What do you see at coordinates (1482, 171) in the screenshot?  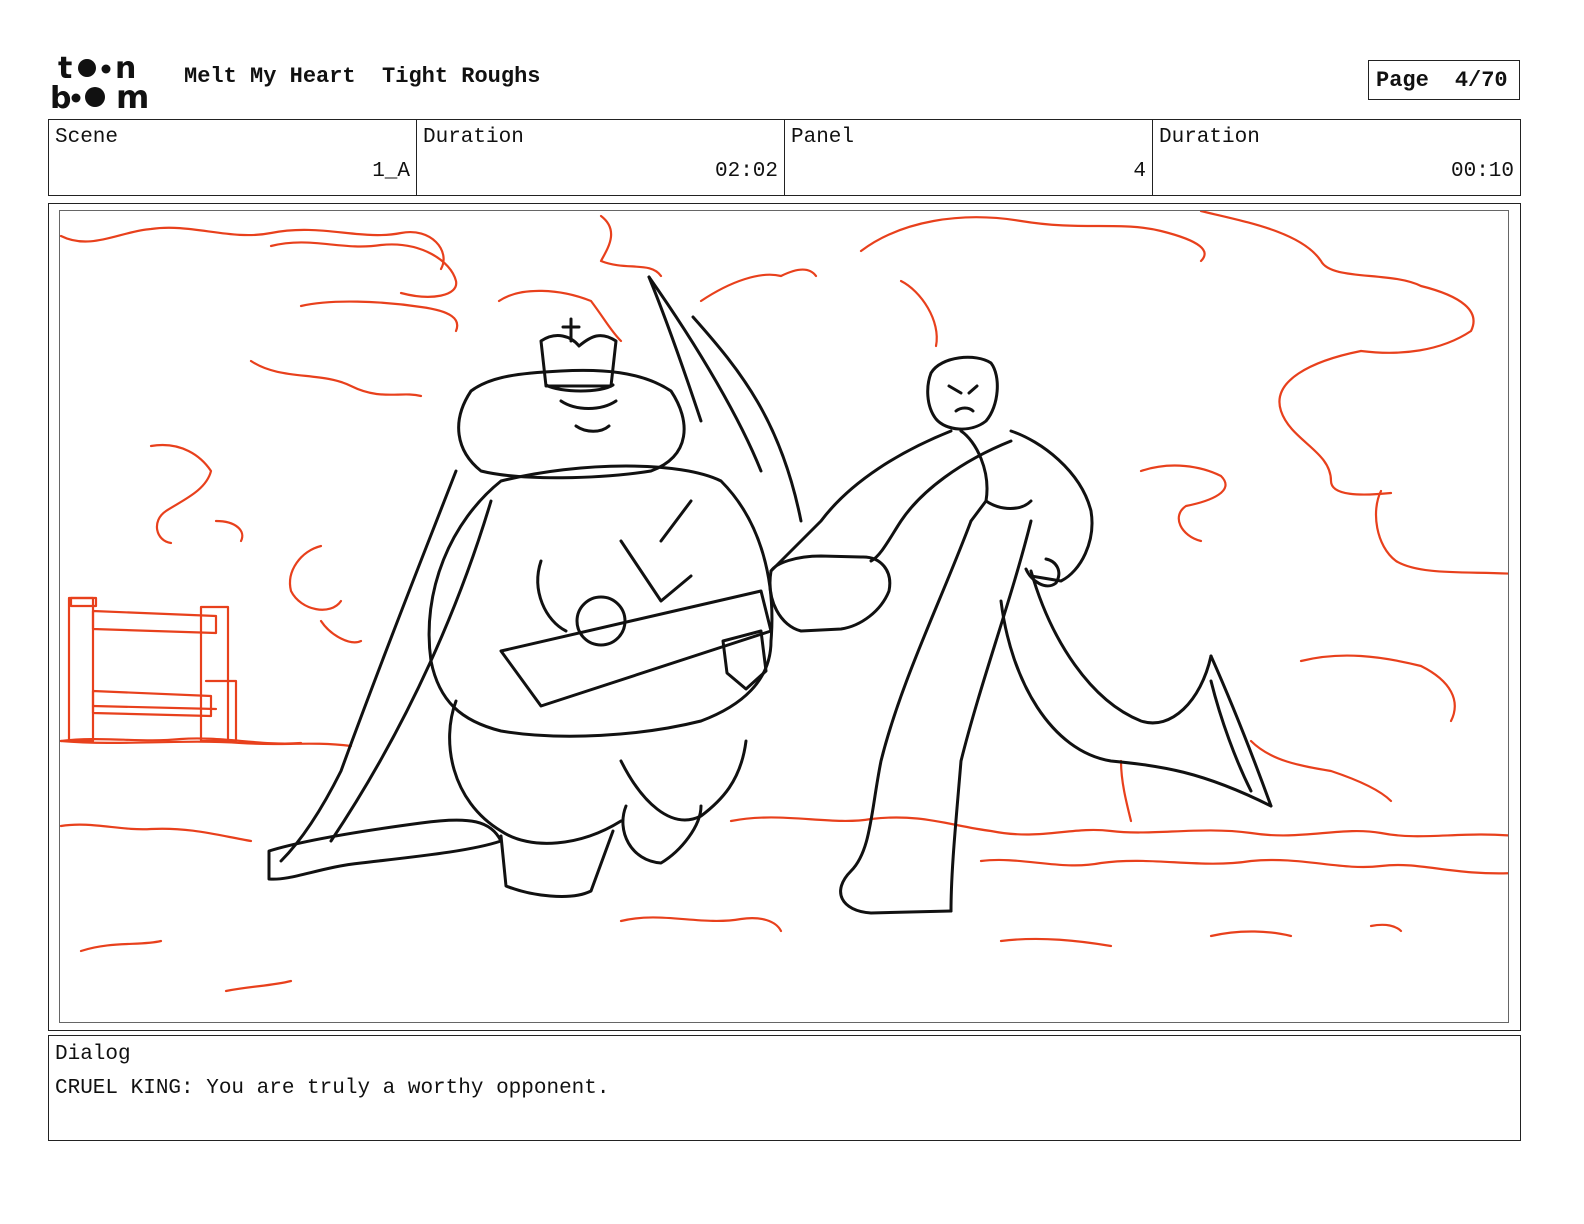 I see `panel-duration-value: 00:10` at bounding box center [1482, 171].